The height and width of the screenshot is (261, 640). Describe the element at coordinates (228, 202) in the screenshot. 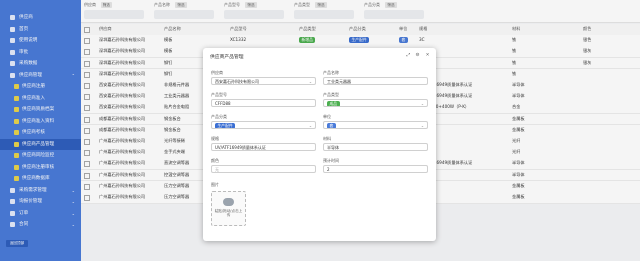

I see `upload-cloud-icon` at that location.